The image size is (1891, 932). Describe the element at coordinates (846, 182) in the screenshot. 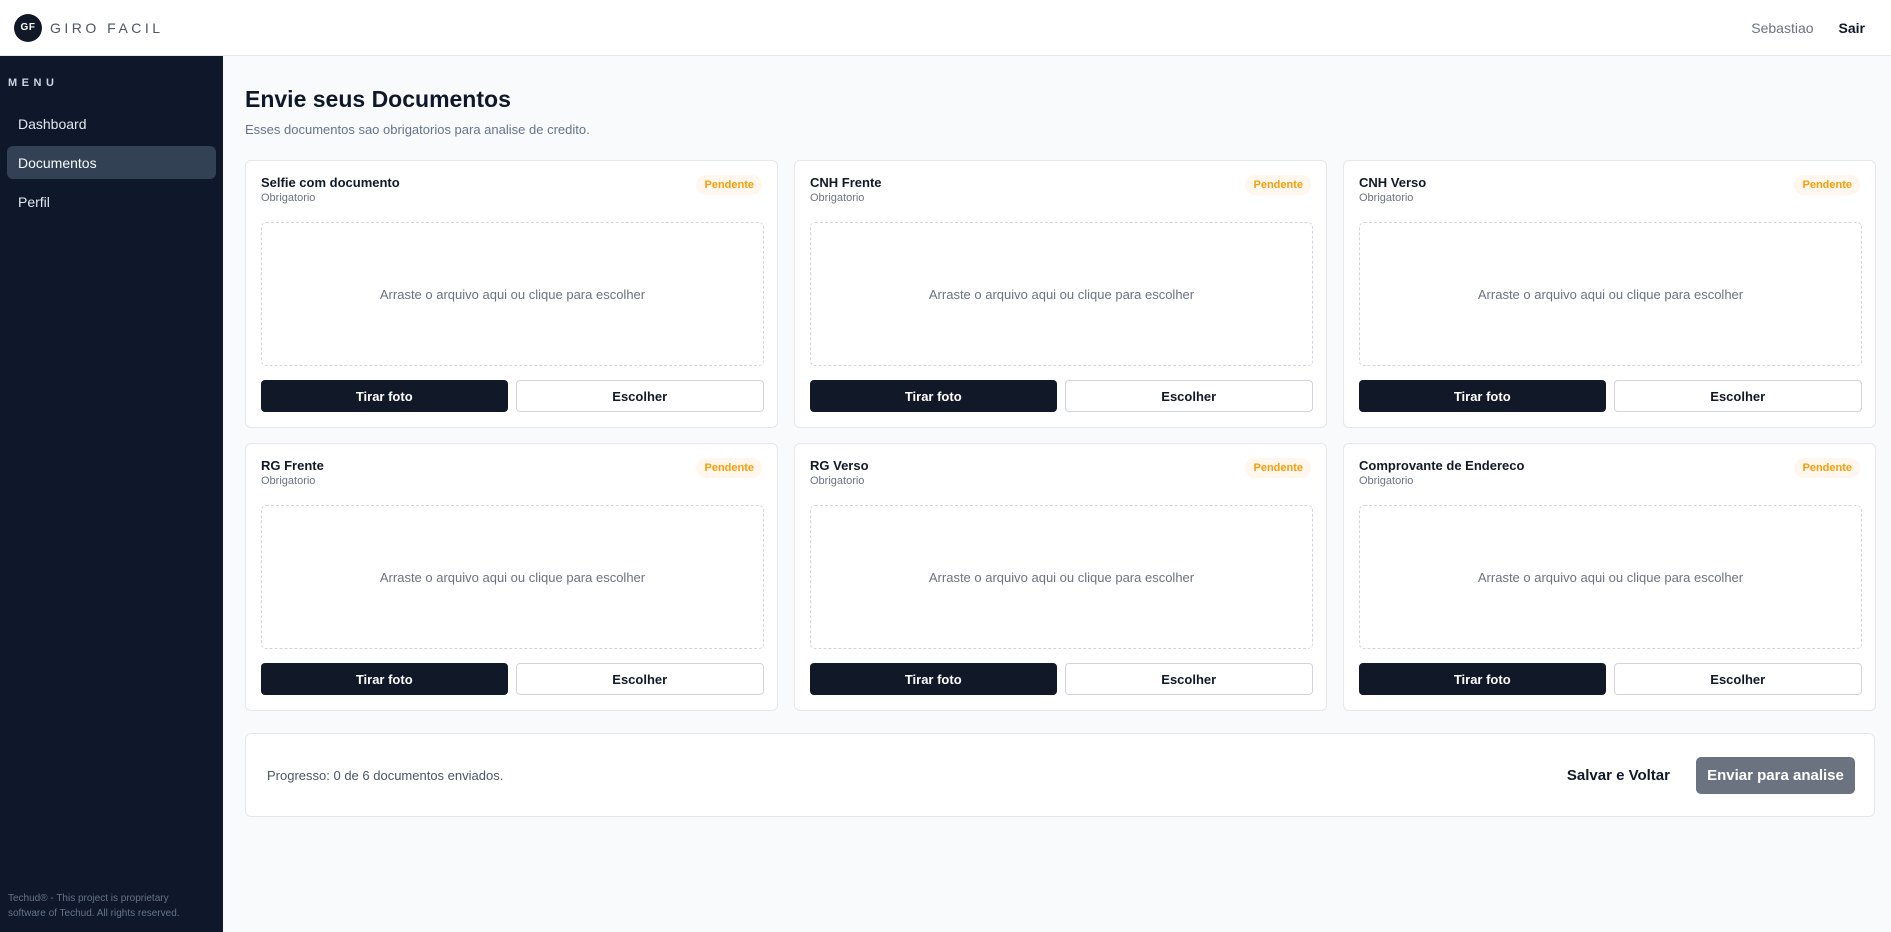

I see `document-title: CNH Frente` at that location.